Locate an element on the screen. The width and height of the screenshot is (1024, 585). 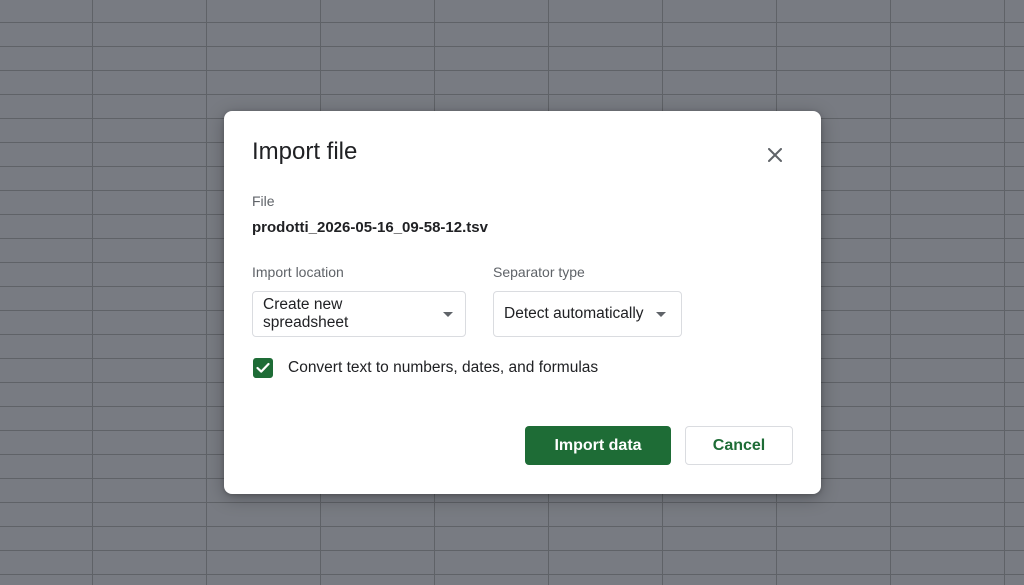
checkmark-icon is located at coordinates (263, 367).